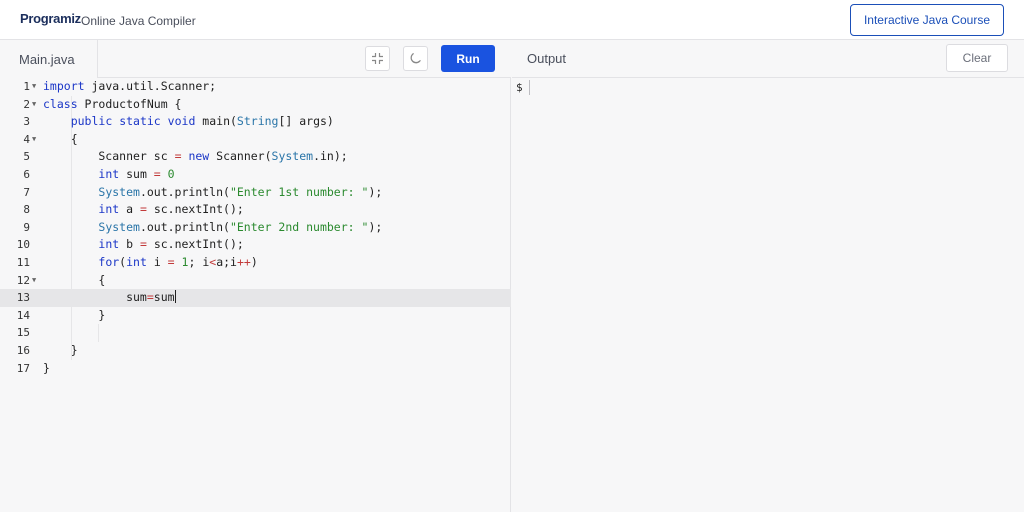  I want to click on code-line: 14 }, so click(61, 314).